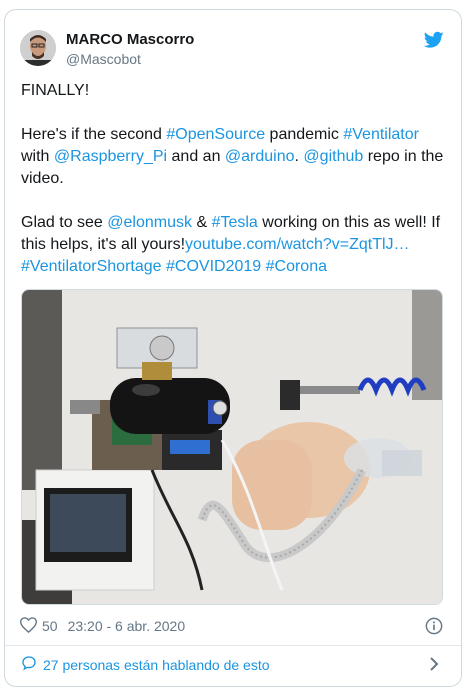 Image resolution: width=465 pixels, height=694 pixels. I want to click on speech-bubble-icon, so click(29, 664).